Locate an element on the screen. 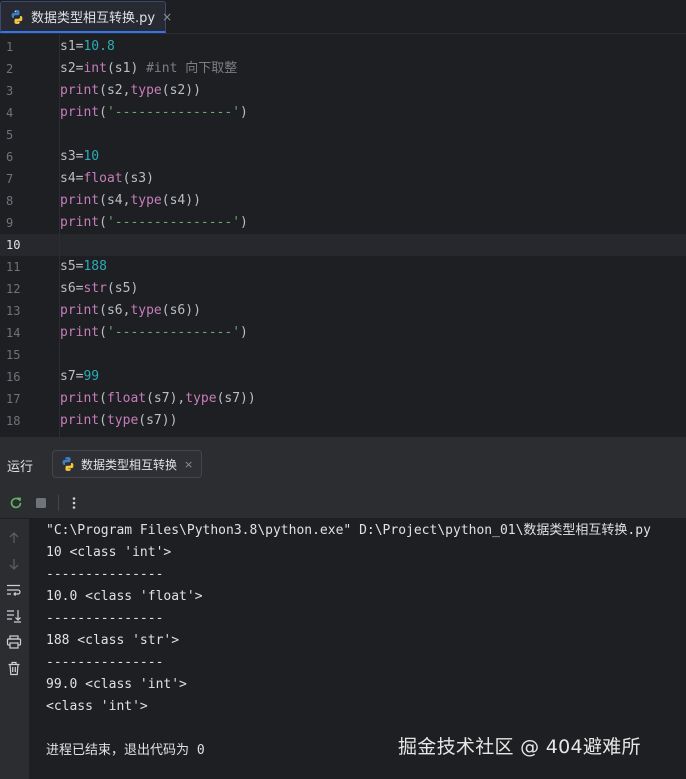 The height and width of the screenshot is (779, 686). code-token: 10.8 is located at coordinates (99, 46).